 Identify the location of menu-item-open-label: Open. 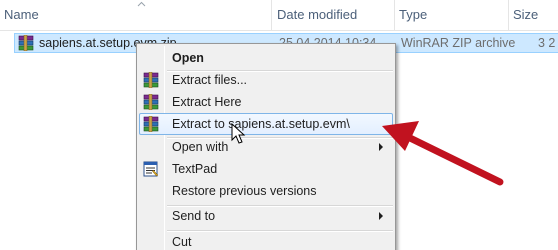
(188, 58).